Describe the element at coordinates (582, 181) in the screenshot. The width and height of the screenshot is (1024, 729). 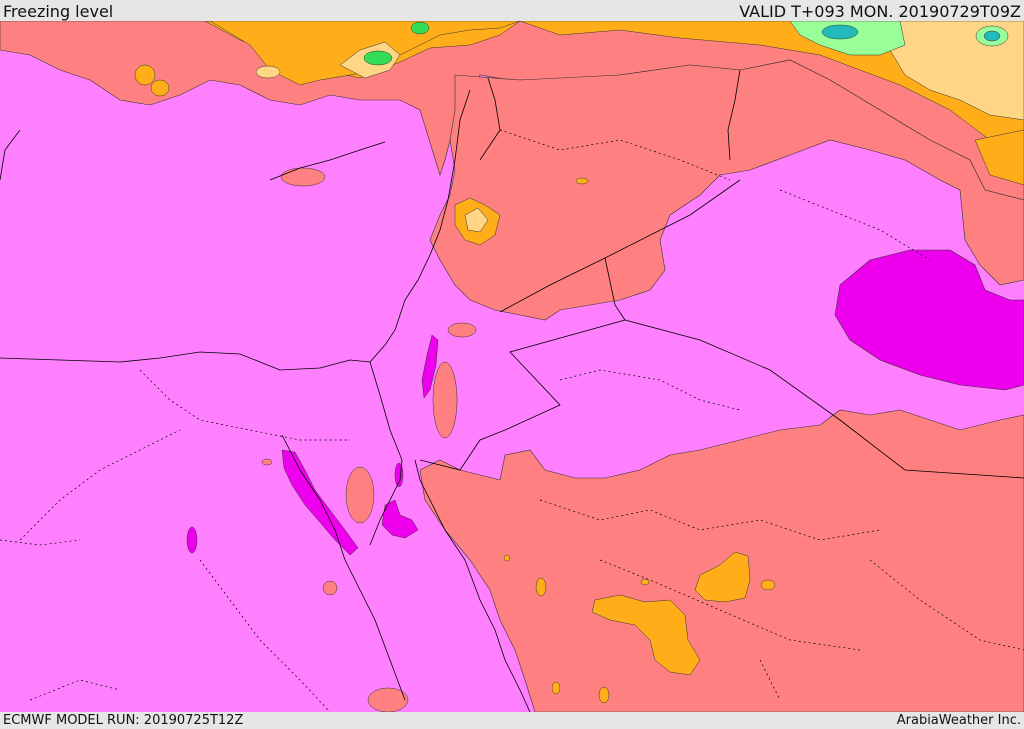
I see `syria-low-dot` at that location.